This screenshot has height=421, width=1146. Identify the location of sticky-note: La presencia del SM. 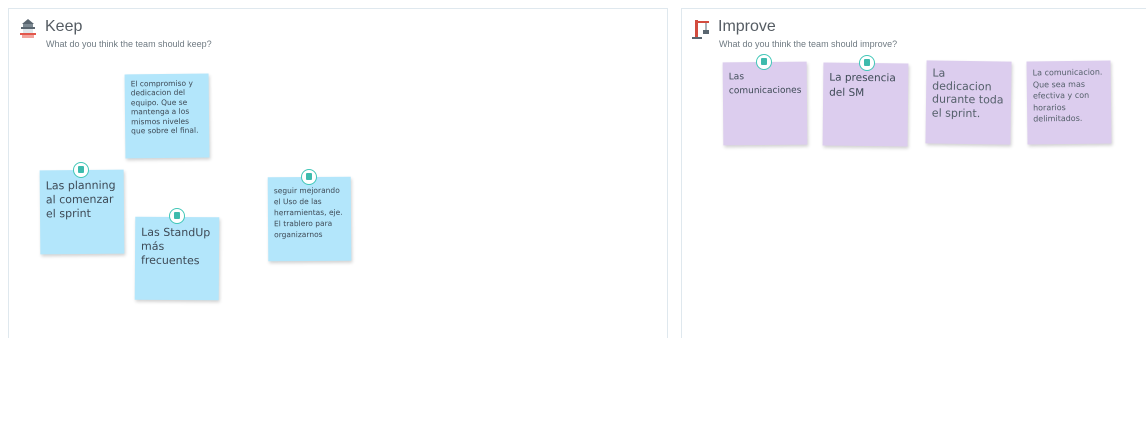
(865, 104).